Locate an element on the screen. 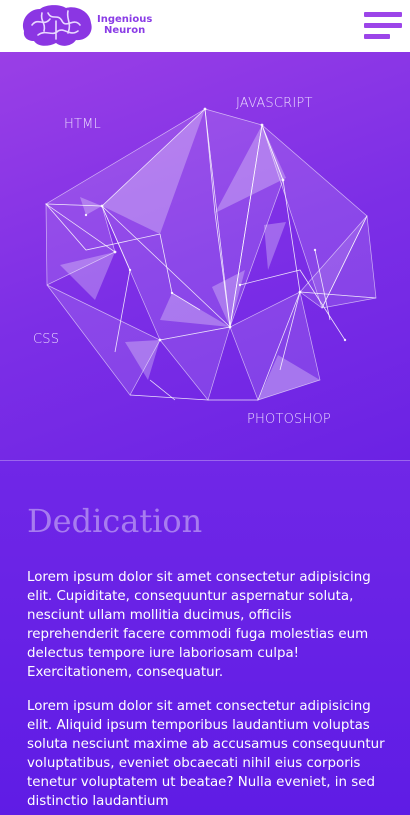  brain-icon is located at coordinates (56, 26).